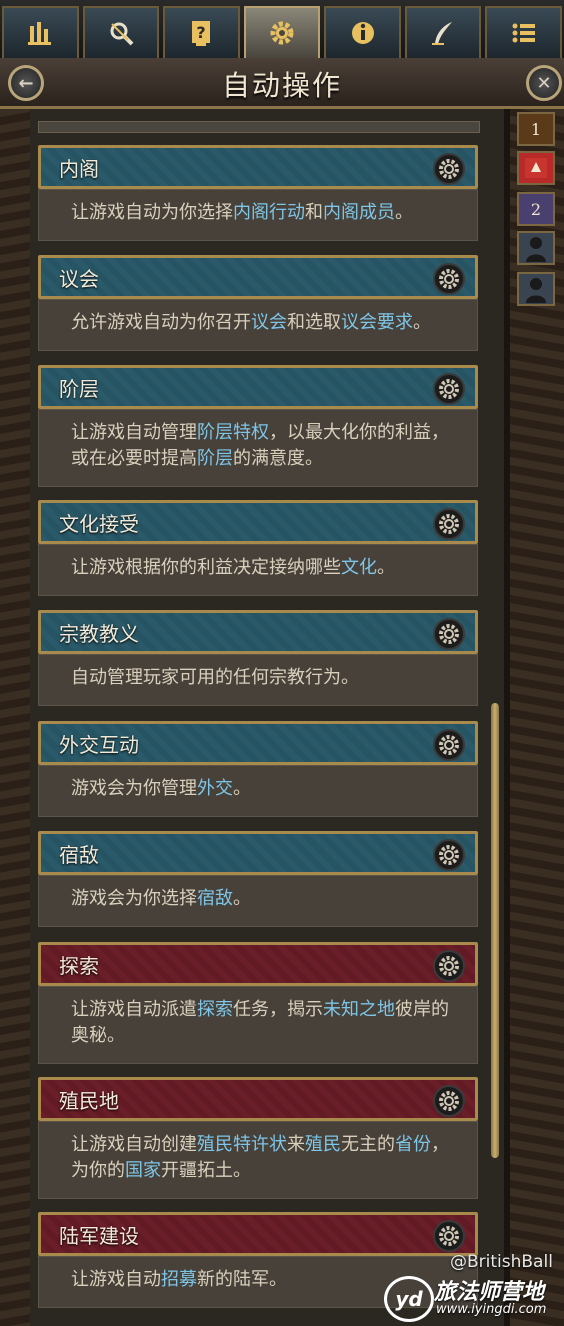  I want to click on automation-item-header: 宗教教义, so click(258, 632).